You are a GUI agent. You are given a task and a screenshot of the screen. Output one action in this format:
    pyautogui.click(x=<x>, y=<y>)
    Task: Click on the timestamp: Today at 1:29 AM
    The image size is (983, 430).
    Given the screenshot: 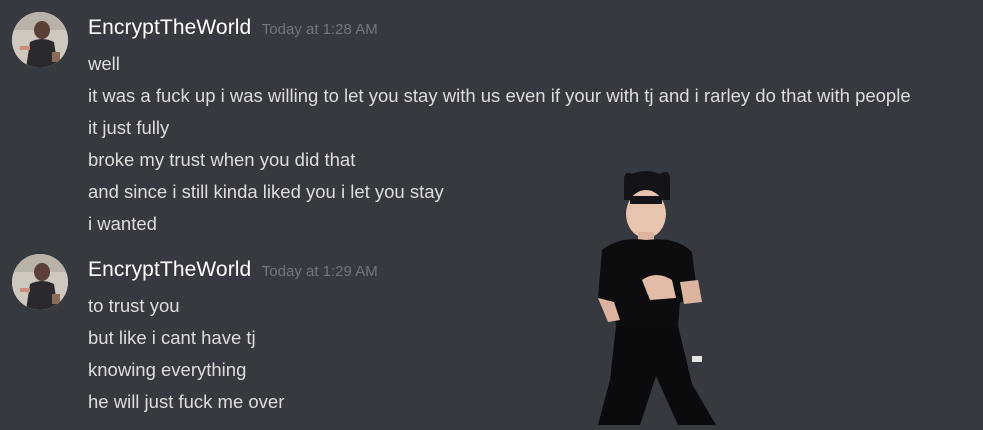 What is the action you would take?
    pyautogui.click(x=320, y=271)
    